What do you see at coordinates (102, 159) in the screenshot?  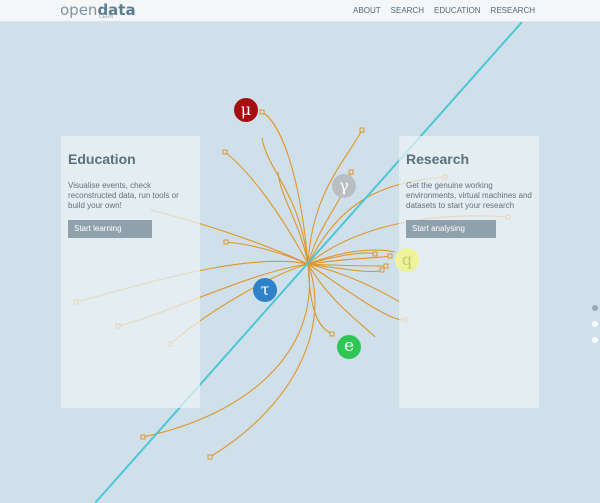 I see `education-title: Education` at bounding box center [102, 159].